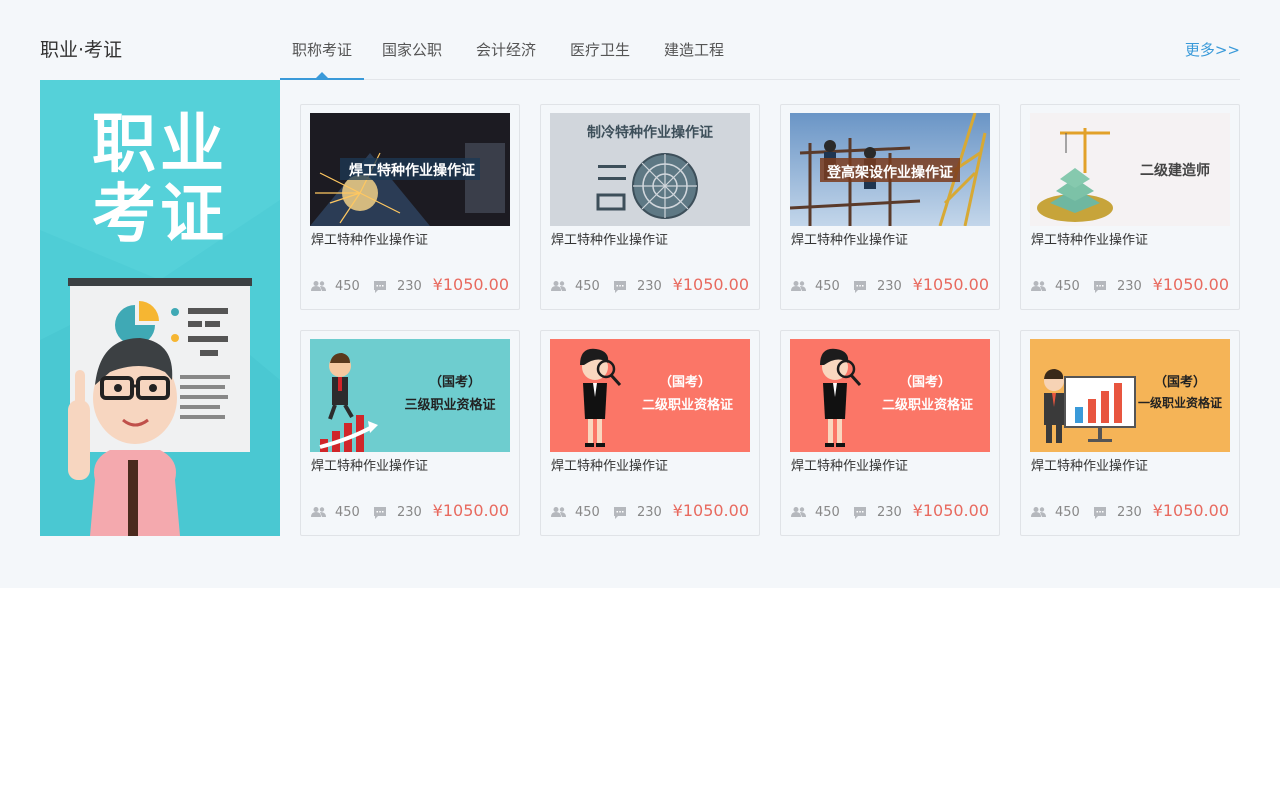 The width and height of the screenshot is (1280, 800). What do you see at coordinates (650, 169) in the screenshot?
I see `course-thumbnail: 制冷特种作业操作证` at bounding box center [650, 169].